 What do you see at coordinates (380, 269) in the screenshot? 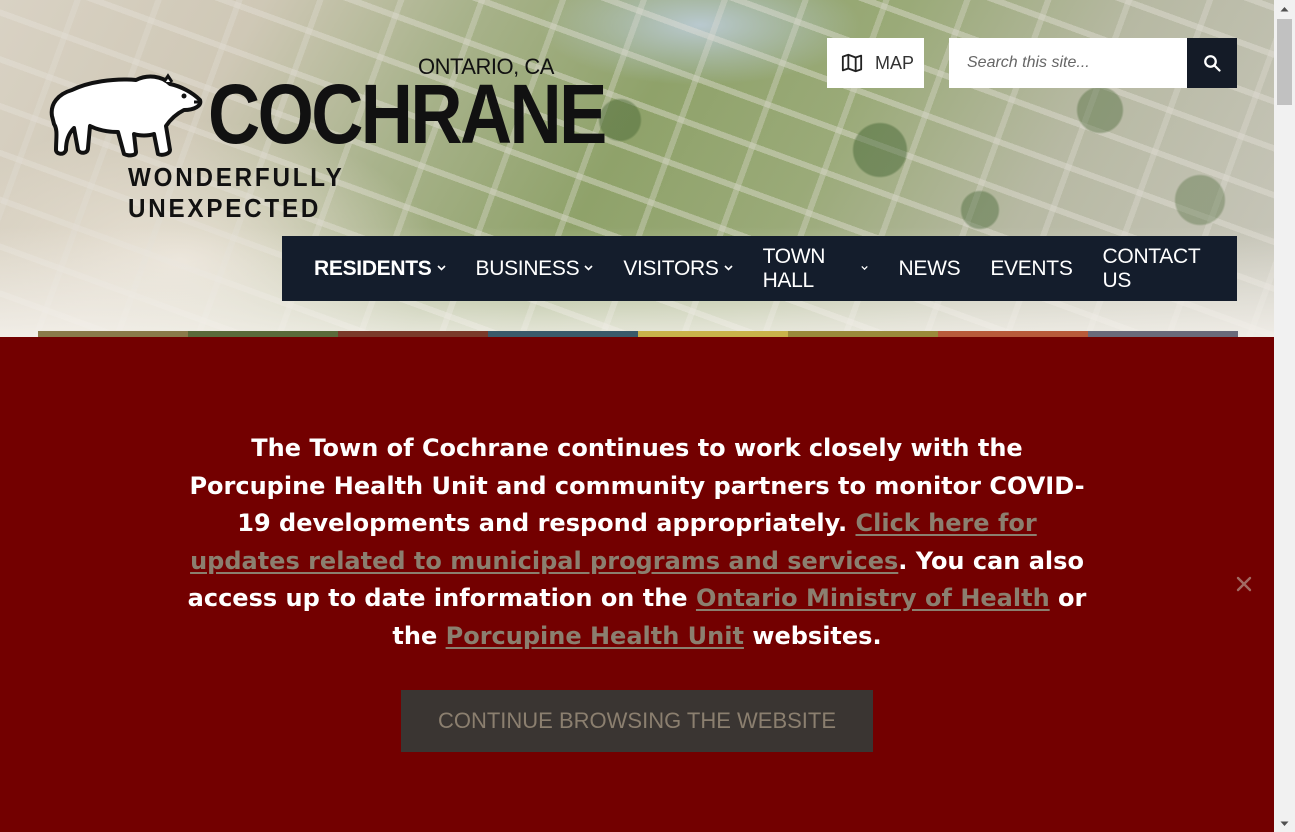
I see `nav-item-residents: RESIDENTS` at bounding box center [380, 269].